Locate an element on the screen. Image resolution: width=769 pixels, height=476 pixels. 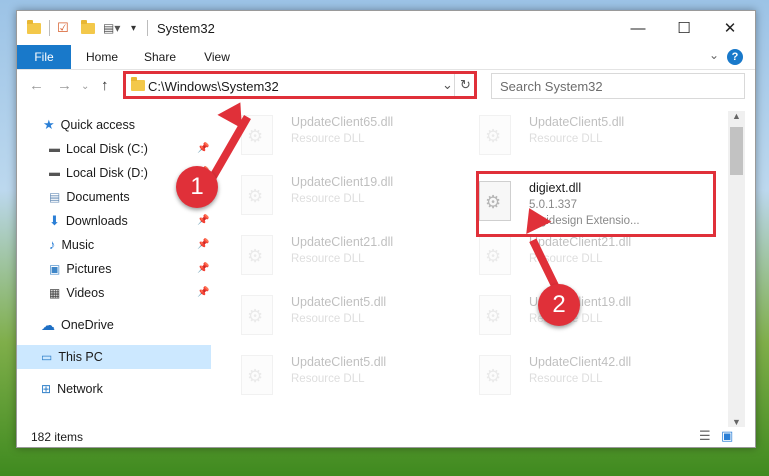
forward-icon: → is located at coordinates (64, 85).